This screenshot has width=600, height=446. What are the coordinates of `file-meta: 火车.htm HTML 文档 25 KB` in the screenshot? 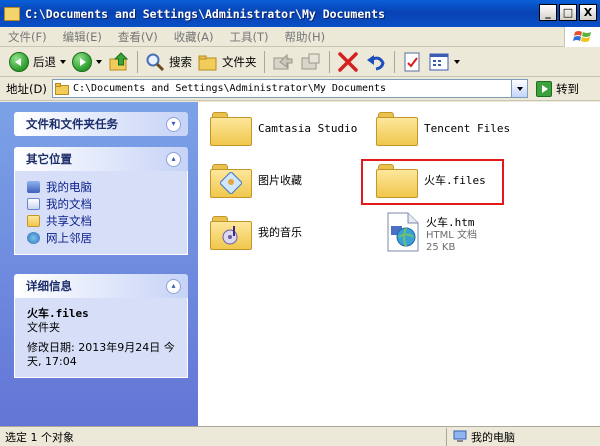 It's located at (451, 234).